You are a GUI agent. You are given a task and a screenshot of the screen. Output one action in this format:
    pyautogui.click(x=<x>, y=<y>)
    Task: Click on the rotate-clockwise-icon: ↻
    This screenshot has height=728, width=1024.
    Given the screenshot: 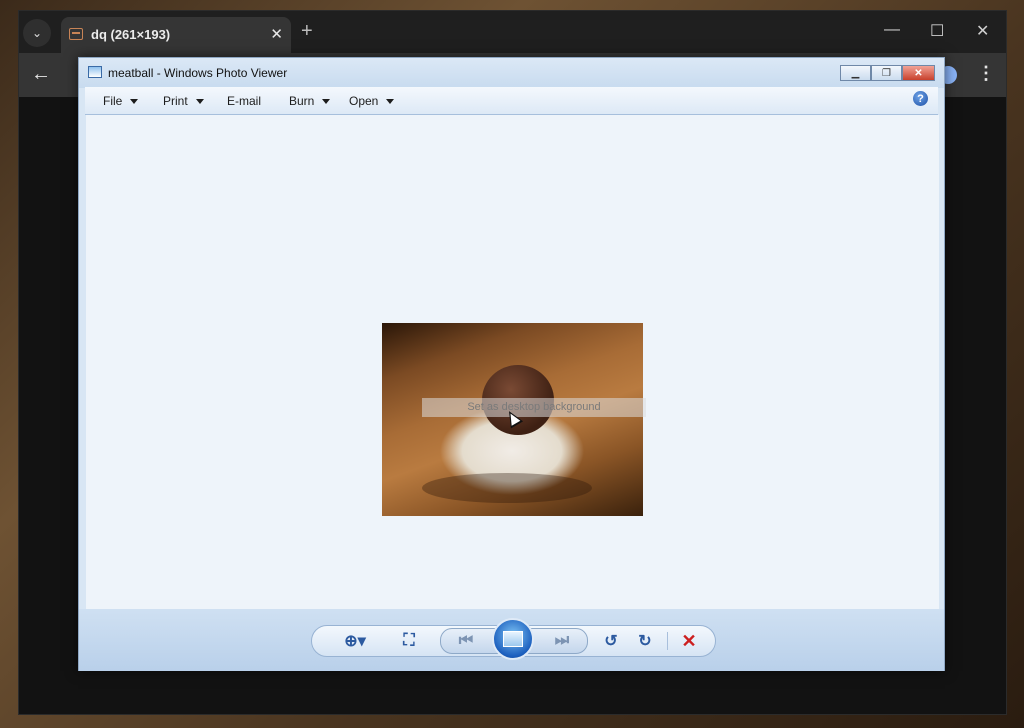 What is the action you would take?
    pyautogui.click(x=645, y=641)
    